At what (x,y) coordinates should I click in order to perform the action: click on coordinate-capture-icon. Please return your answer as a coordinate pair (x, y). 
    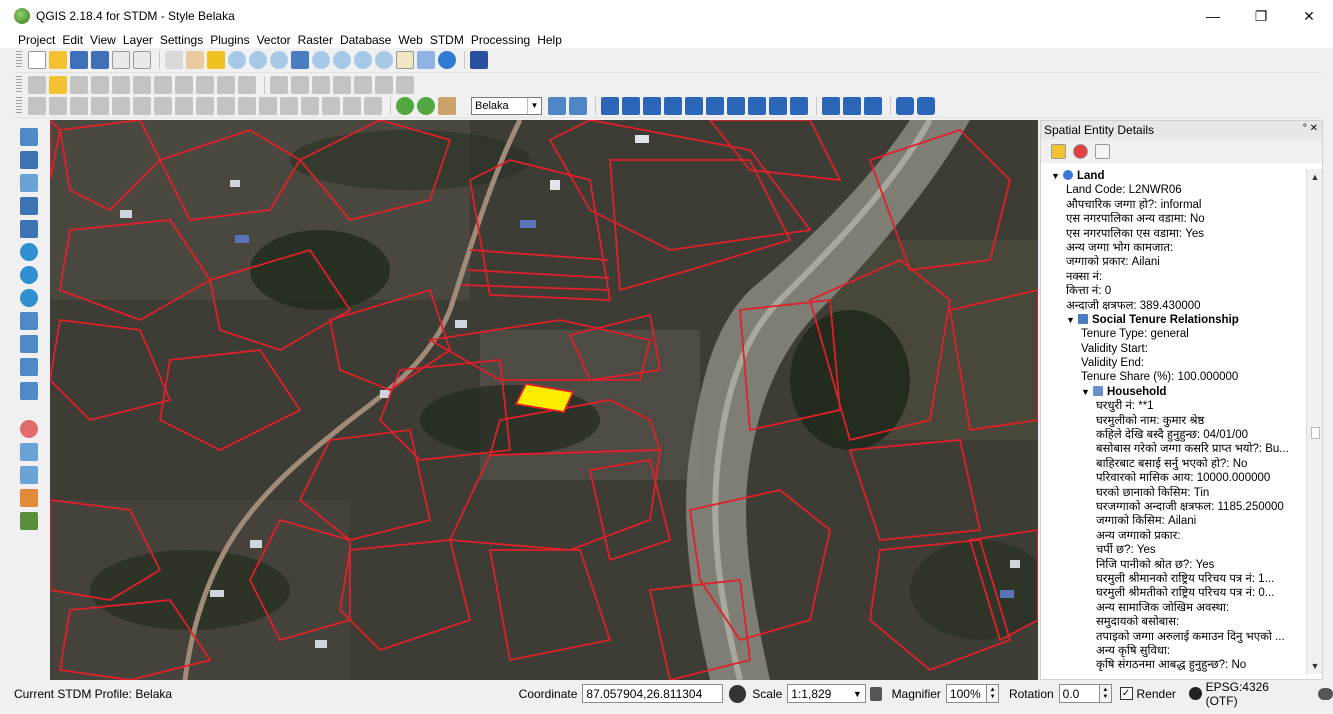
    Looking at the image, I should click on (29, 475).